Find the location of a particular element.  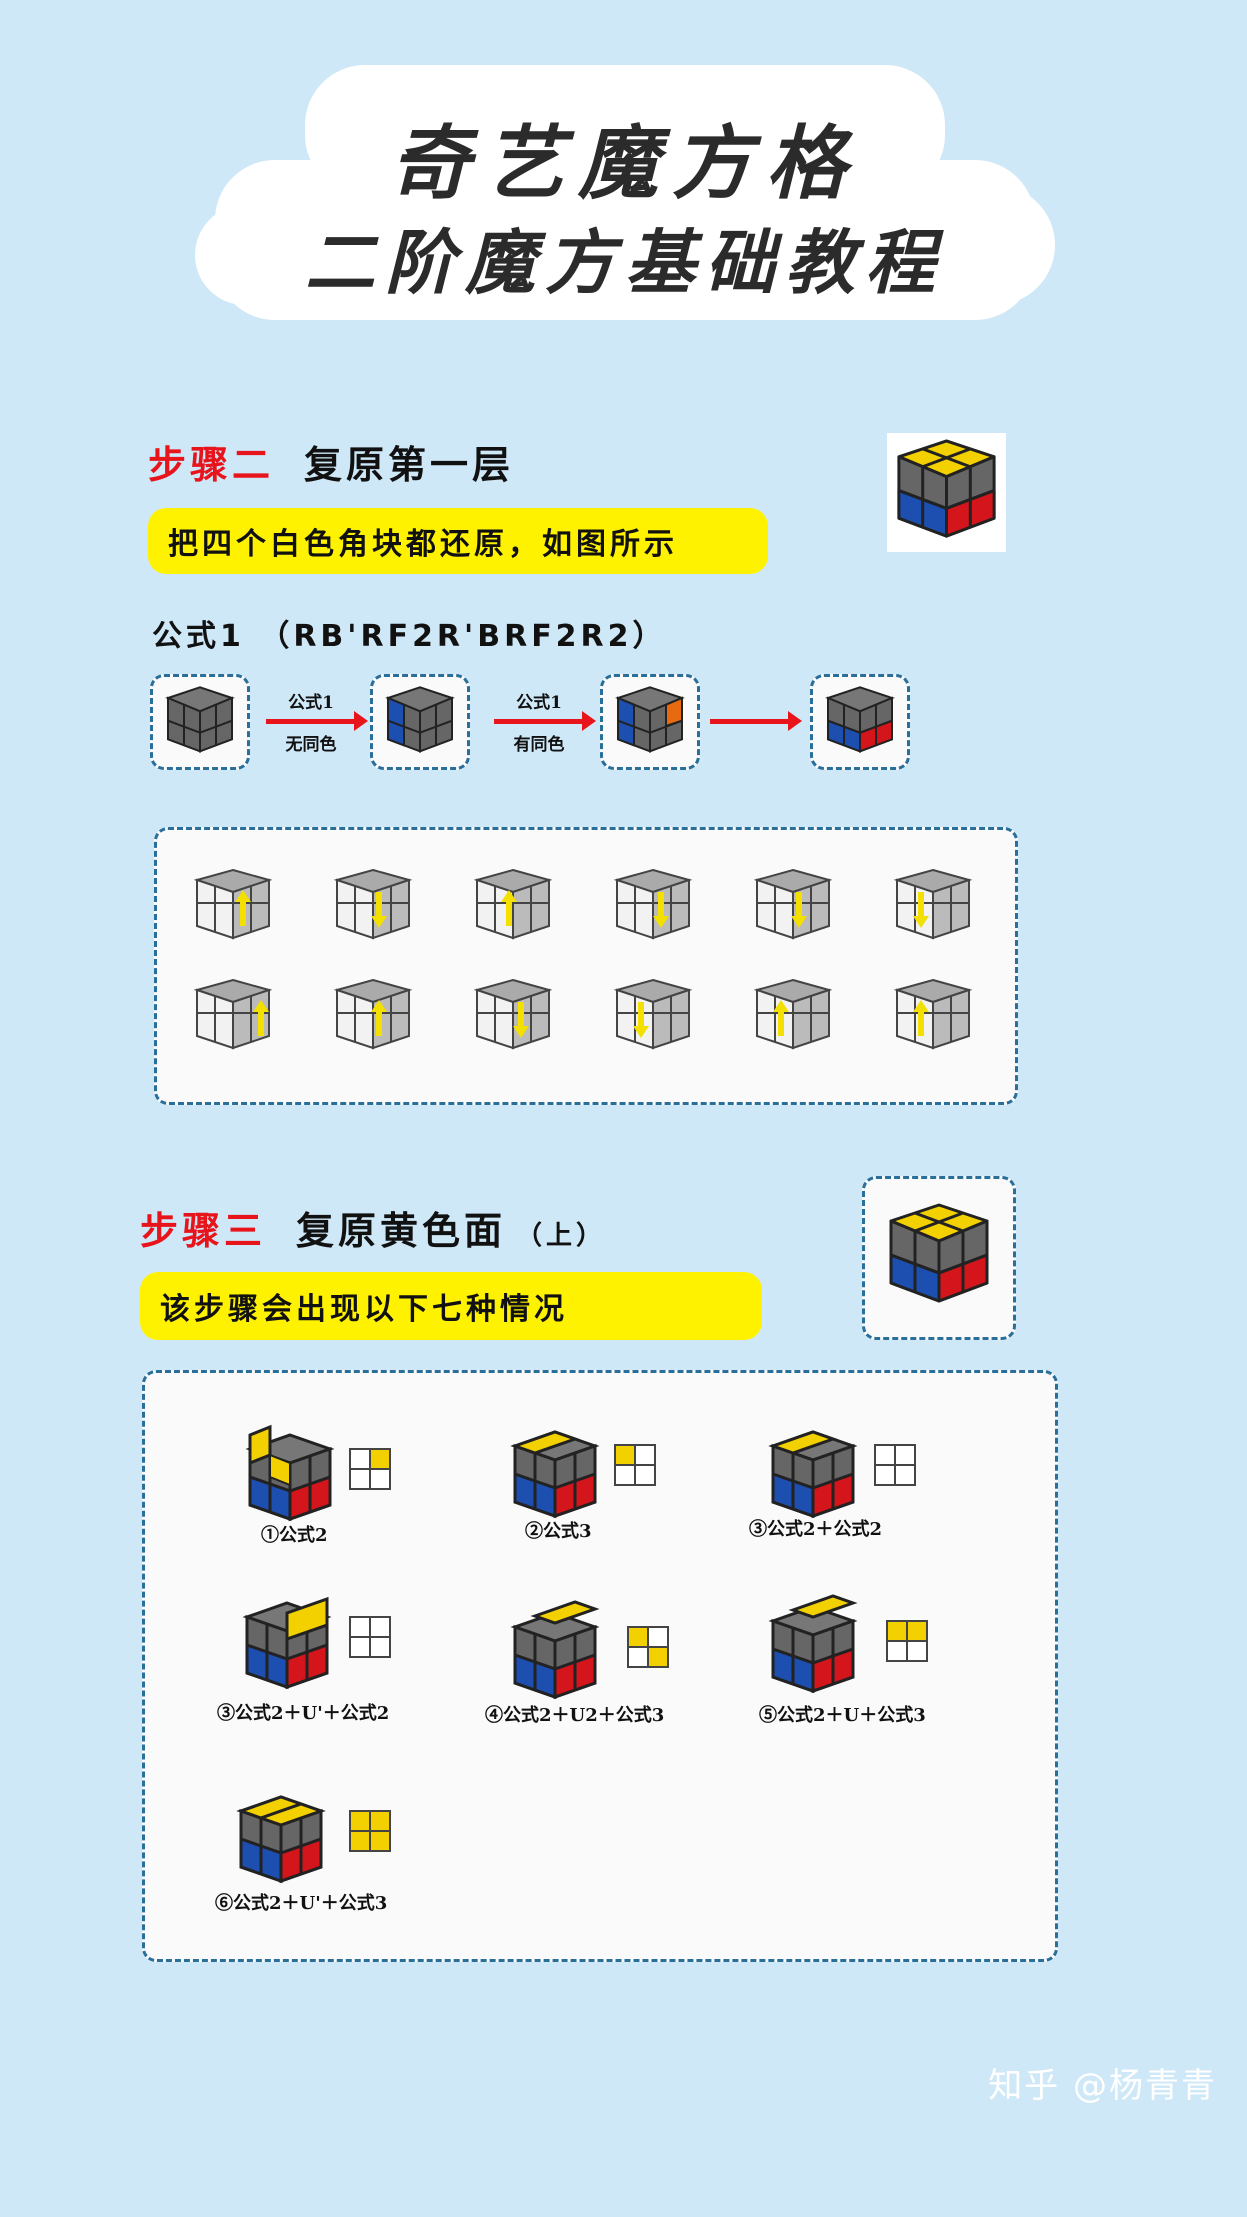

moves-panel is located at coordinates (586, 966).